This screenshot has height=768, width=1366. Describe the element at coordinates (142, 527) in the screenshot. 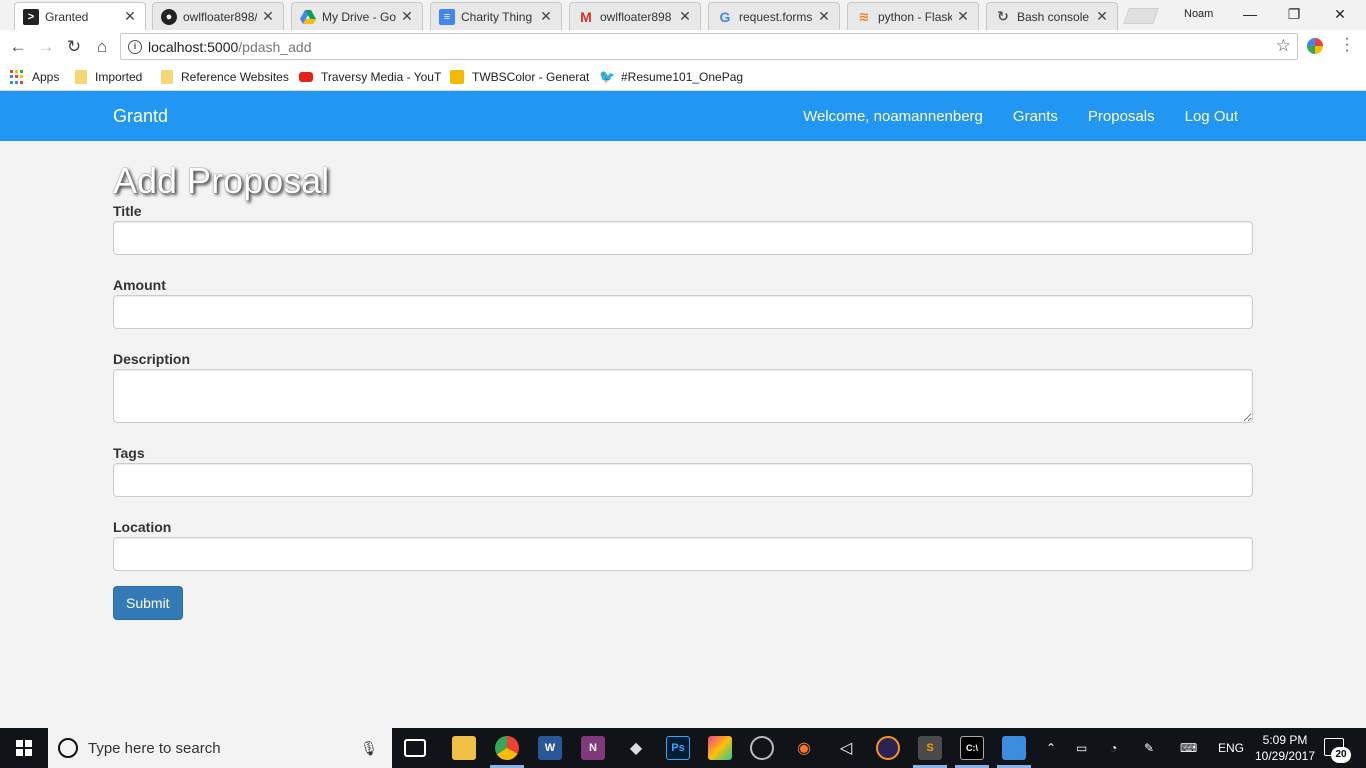

I see `location-label: Location` at that location.